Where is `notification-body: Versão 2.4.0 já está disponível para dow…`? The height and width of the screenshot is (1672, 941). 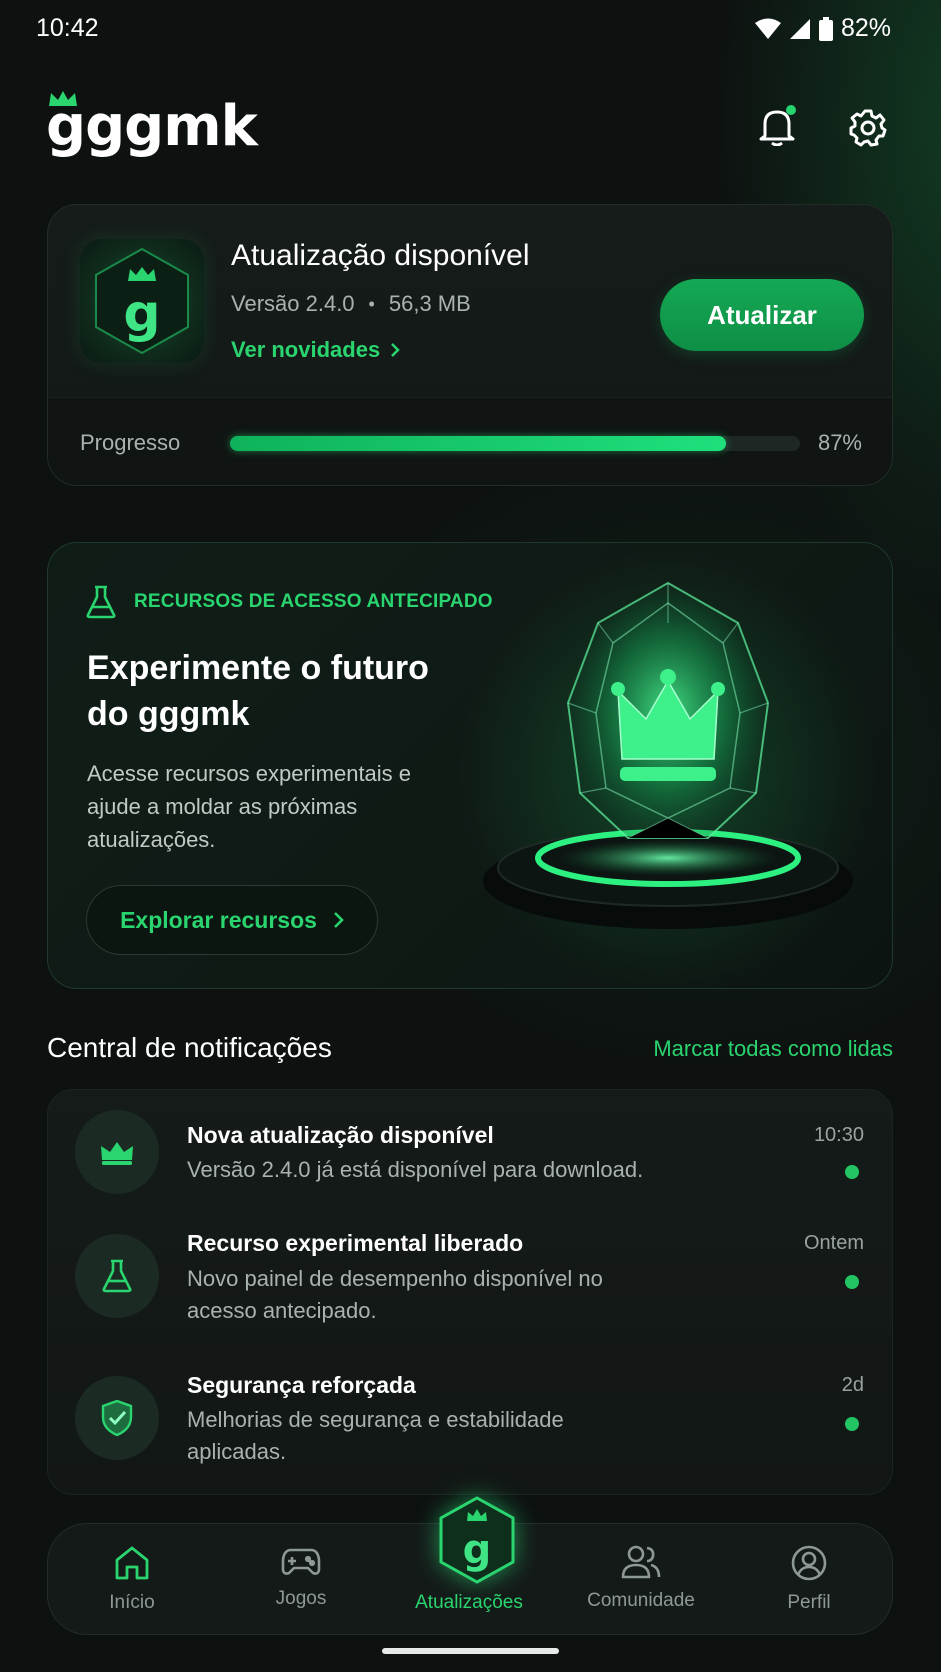
notification-body: Versão 2.4.0 já está disponível para dow… is located at coordinates (415, 1169).